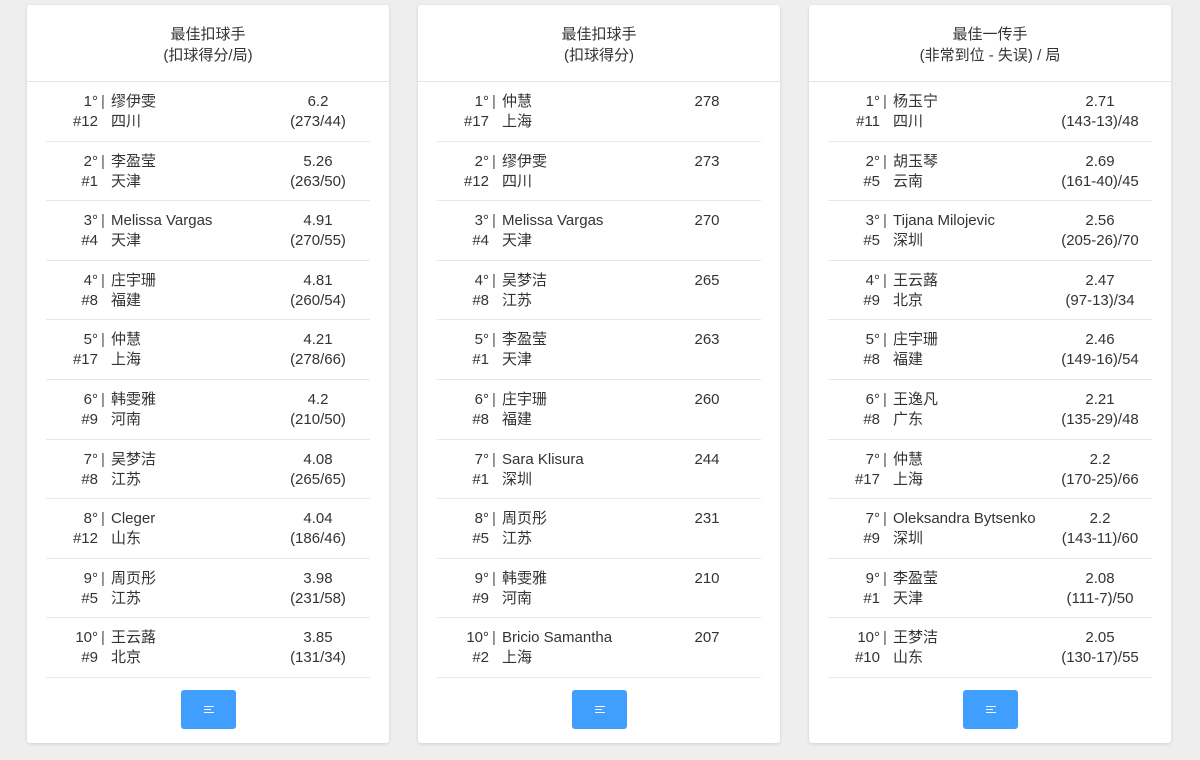 Image resolution: width=1200 pixels, height=760 pixels. What do you see at coordinates (1100, 360) in the screenshot?
I see `stat-detail: (149-16)/54` at bounding box center [1100, 360].